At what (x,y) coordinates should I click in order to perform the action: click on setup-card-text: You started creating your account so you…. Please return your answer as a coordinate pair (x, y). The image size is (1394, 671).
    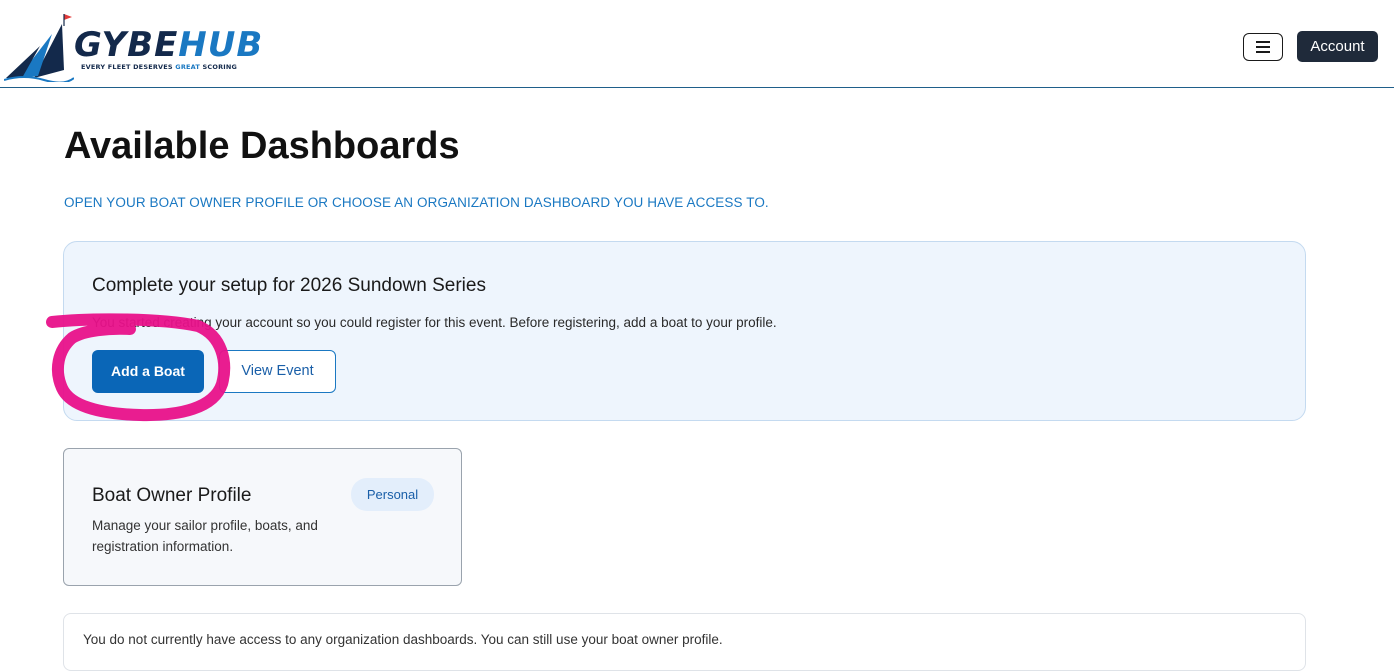
    Looking at the image, I should click on (434, 322).